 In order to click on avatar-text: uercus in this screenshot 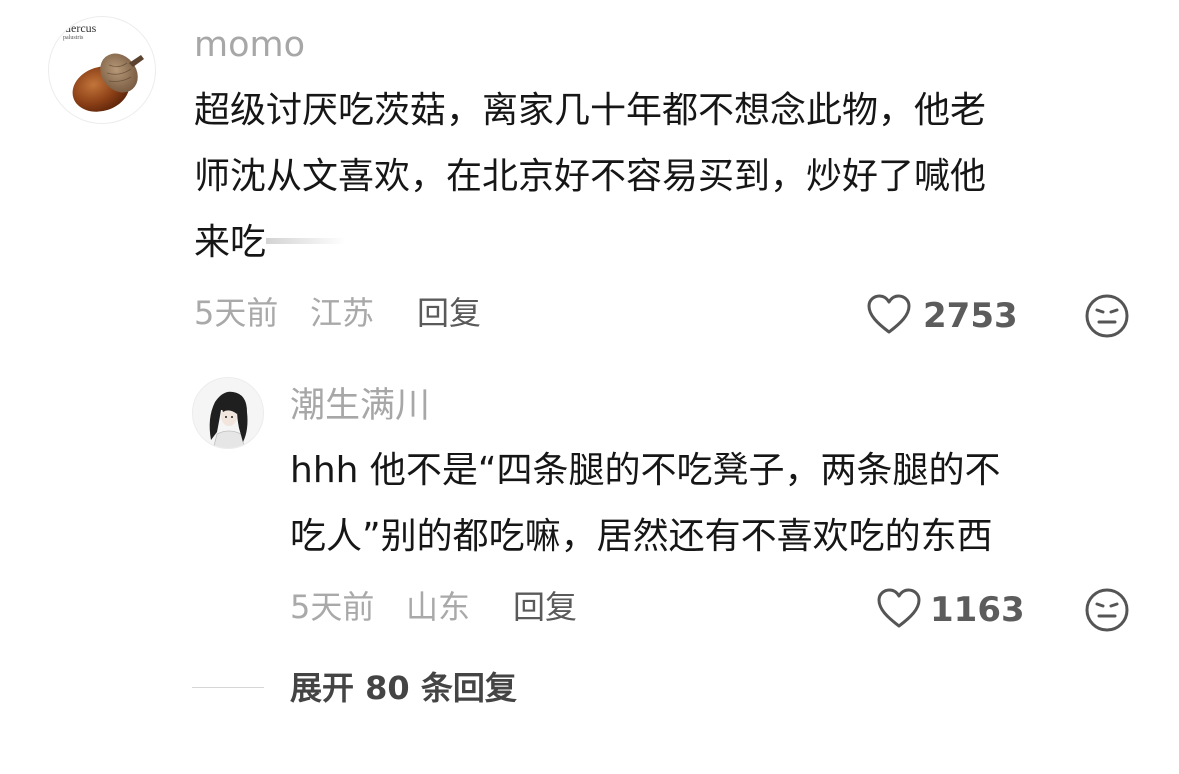, I will do `click(81, 28)`.